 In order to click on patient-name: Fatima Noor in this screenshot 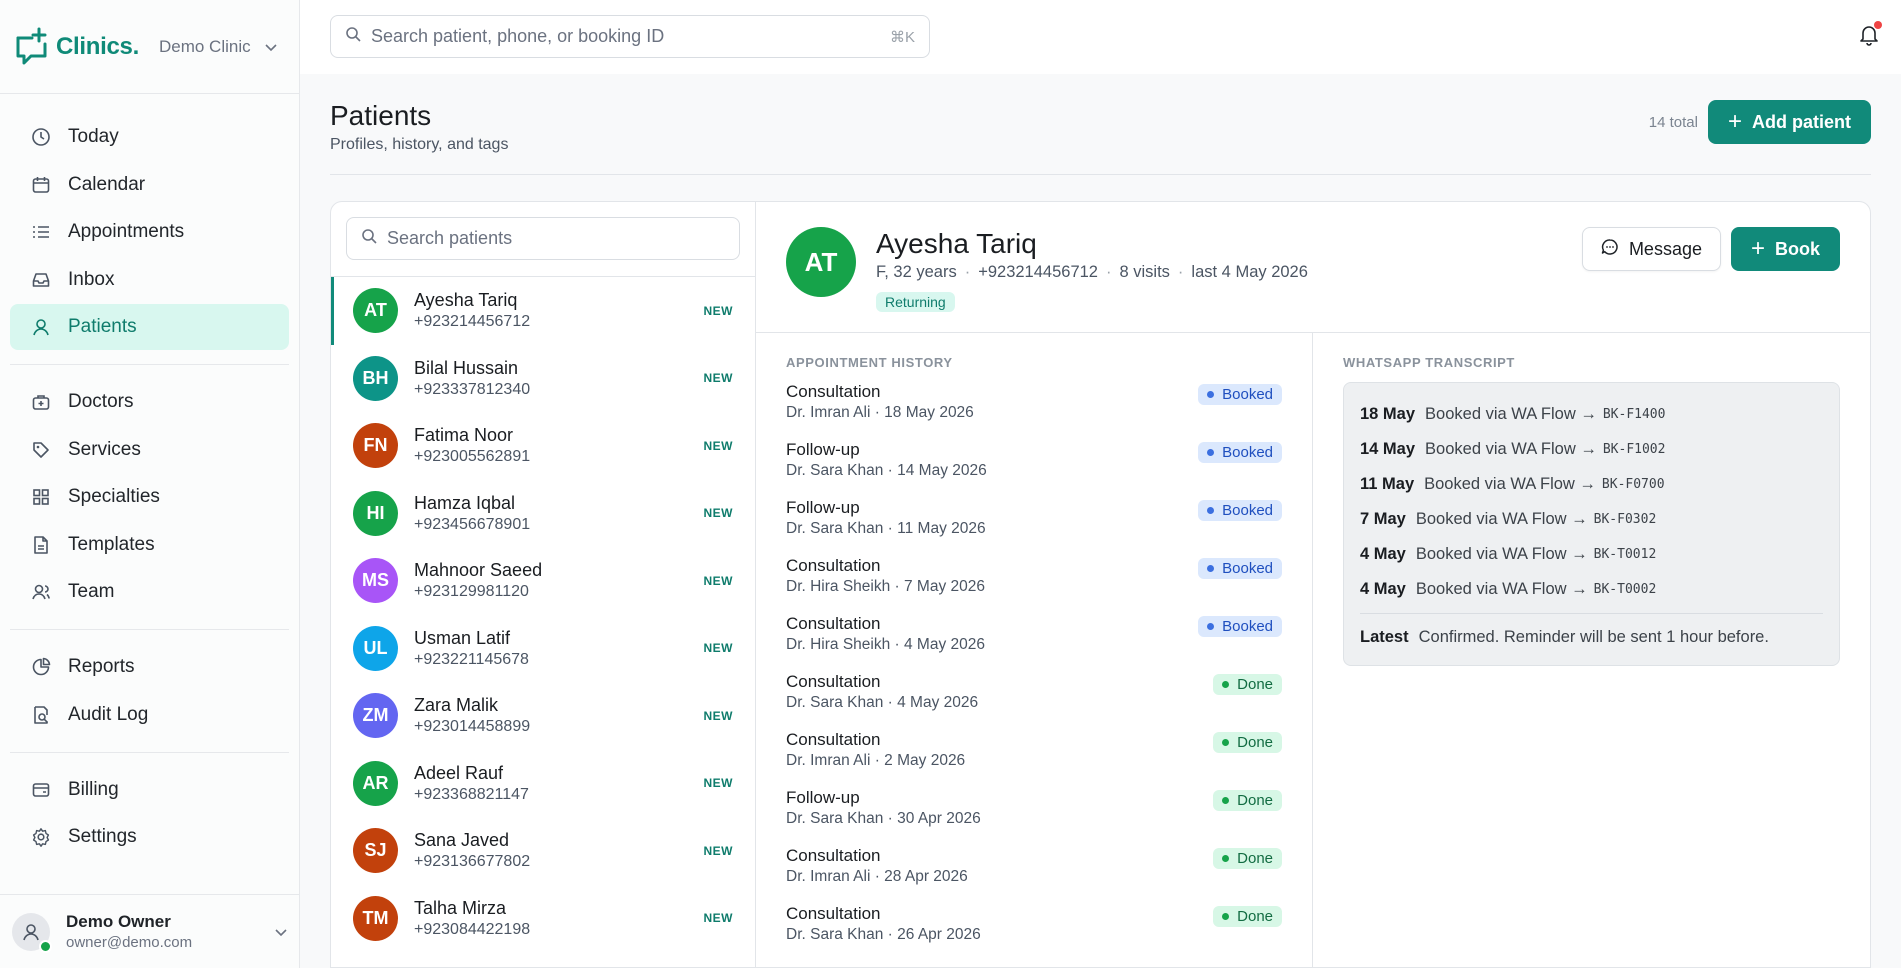, I will do `click(464, 435)`.